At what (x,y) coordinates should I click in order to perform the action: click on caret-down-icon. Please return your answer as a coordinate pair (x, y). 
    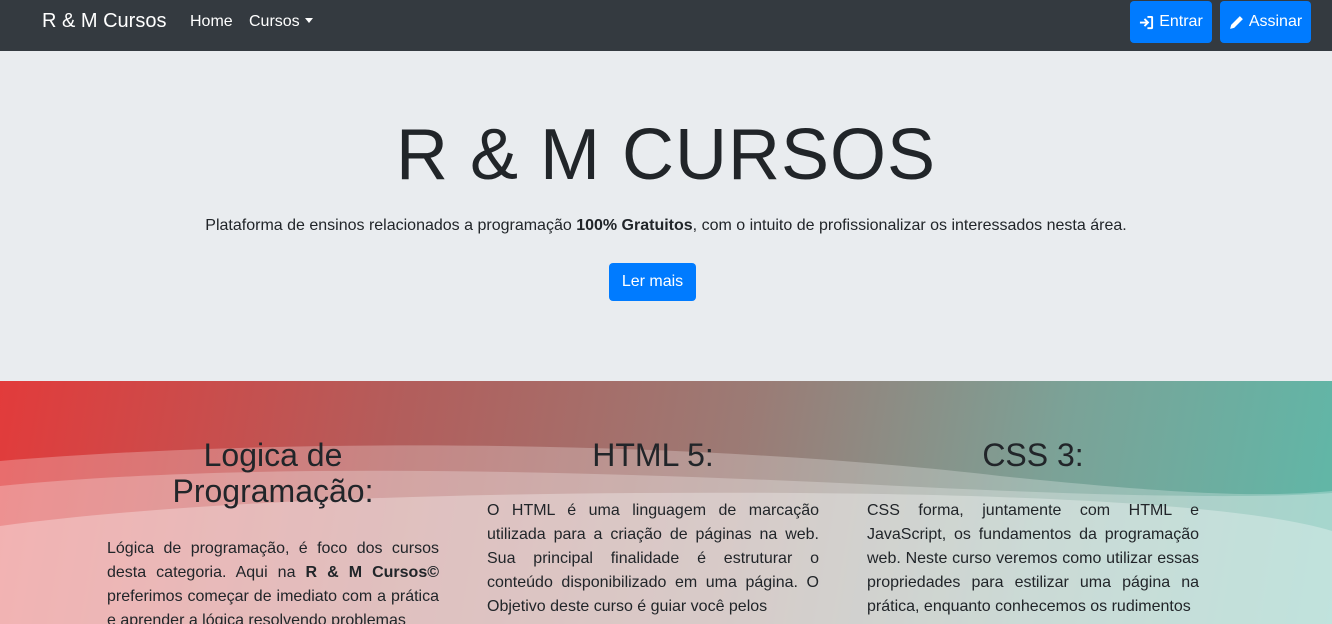
    Looking at the image, I should click on (308, 20).